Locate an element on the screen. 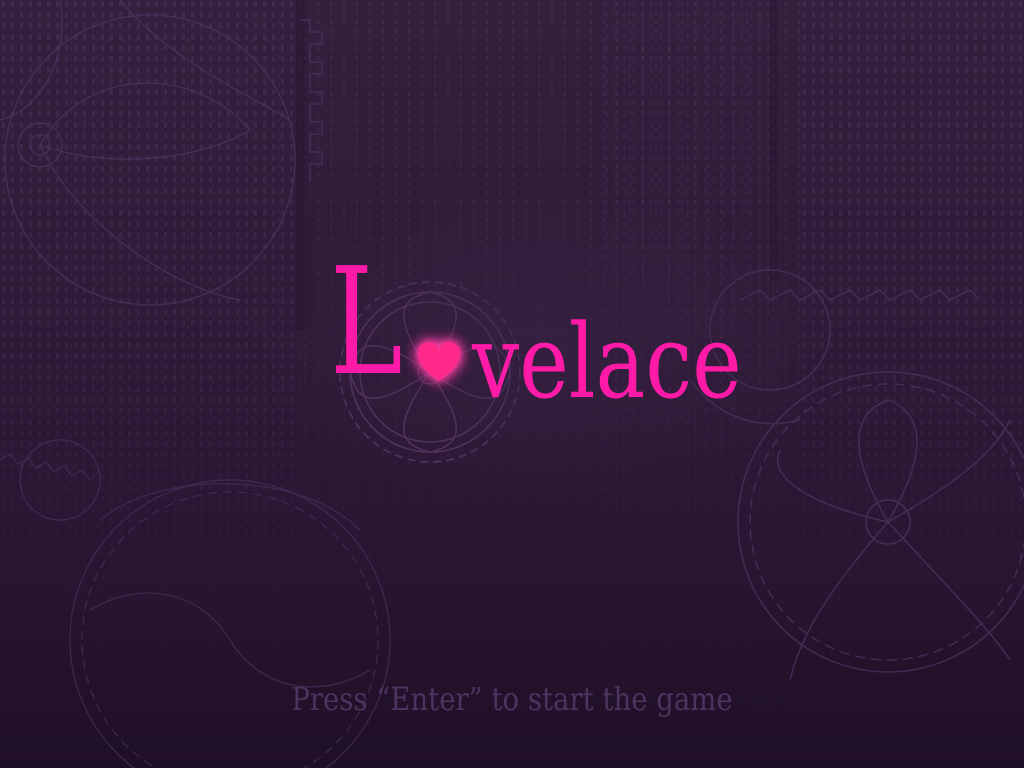 This screenshot has height=768, width=1024. heart-icon is located at coordinates (439, 361).